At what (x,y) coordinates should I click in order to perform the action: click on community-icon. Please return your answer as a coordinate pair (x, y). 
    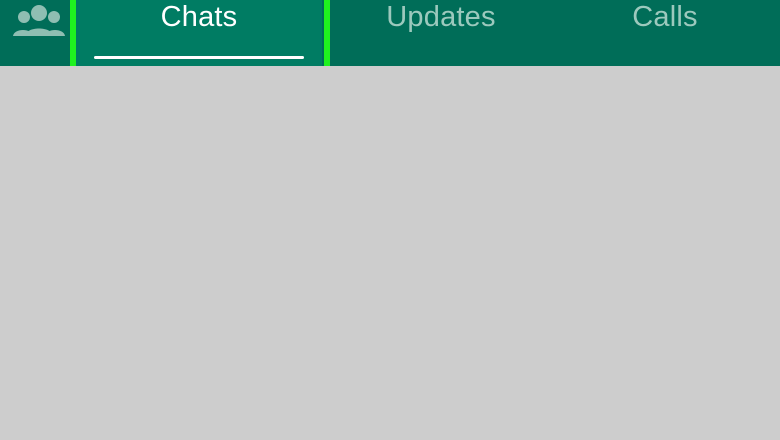
    Looking at the image, I should click on (39, 24).